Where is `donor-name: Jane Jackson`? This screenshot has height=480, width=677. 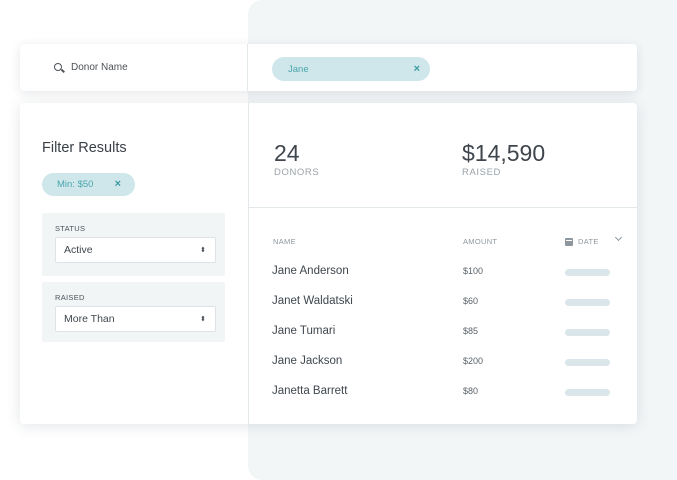
donor-name: Jane Jackson is located at coordinates (307, 361).